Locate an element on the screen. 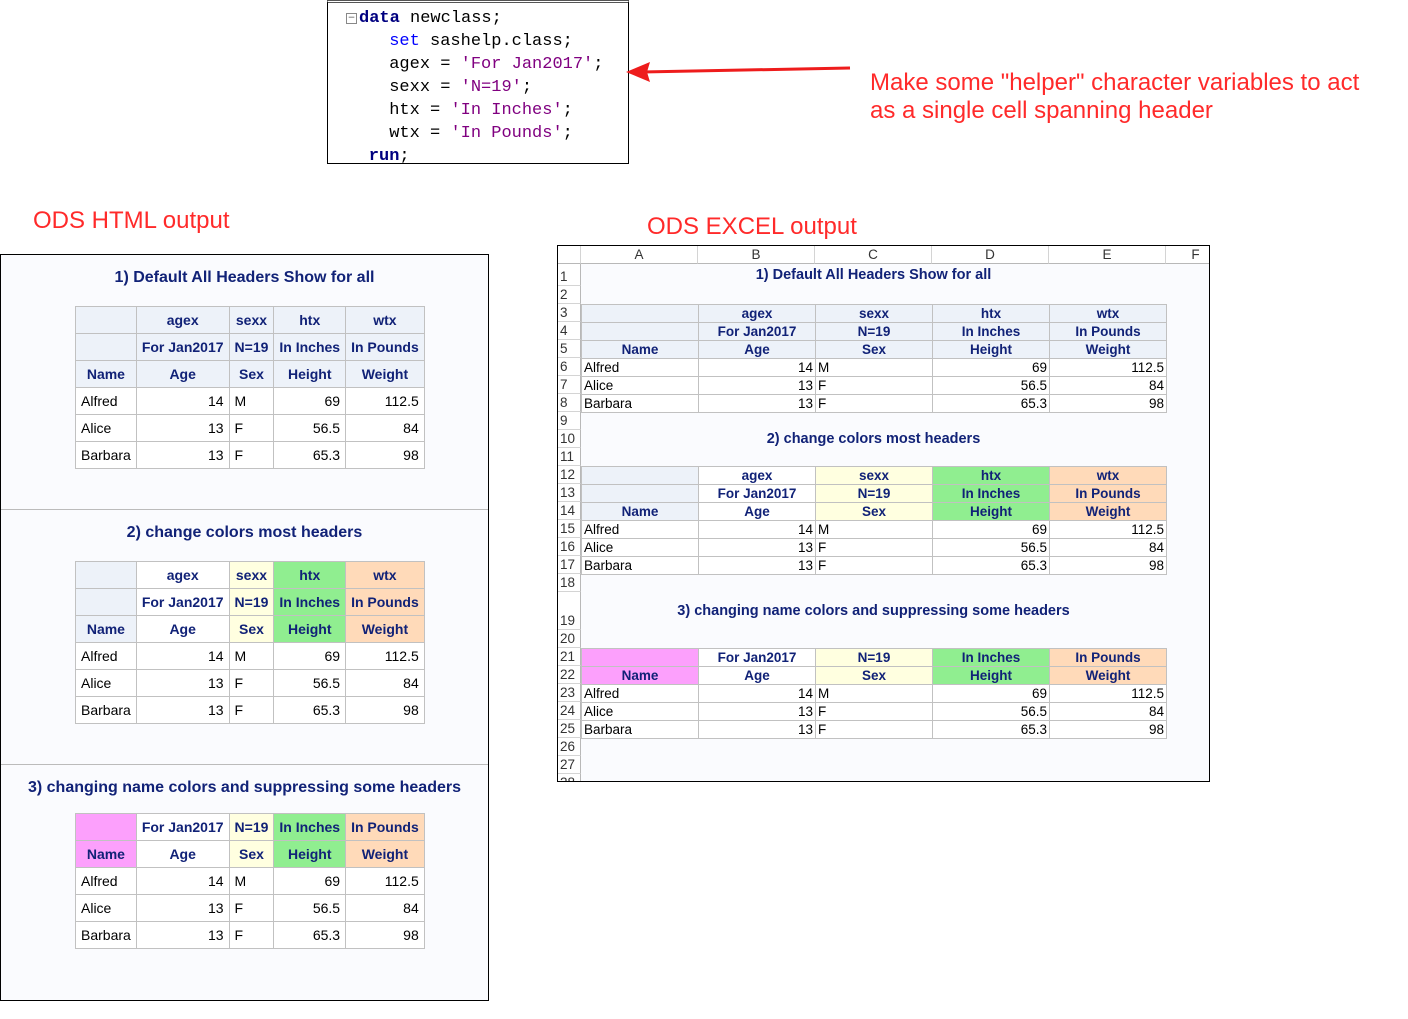 The image size is (1408, 1019). row-header: 17 is located at coordinates (569, 565).